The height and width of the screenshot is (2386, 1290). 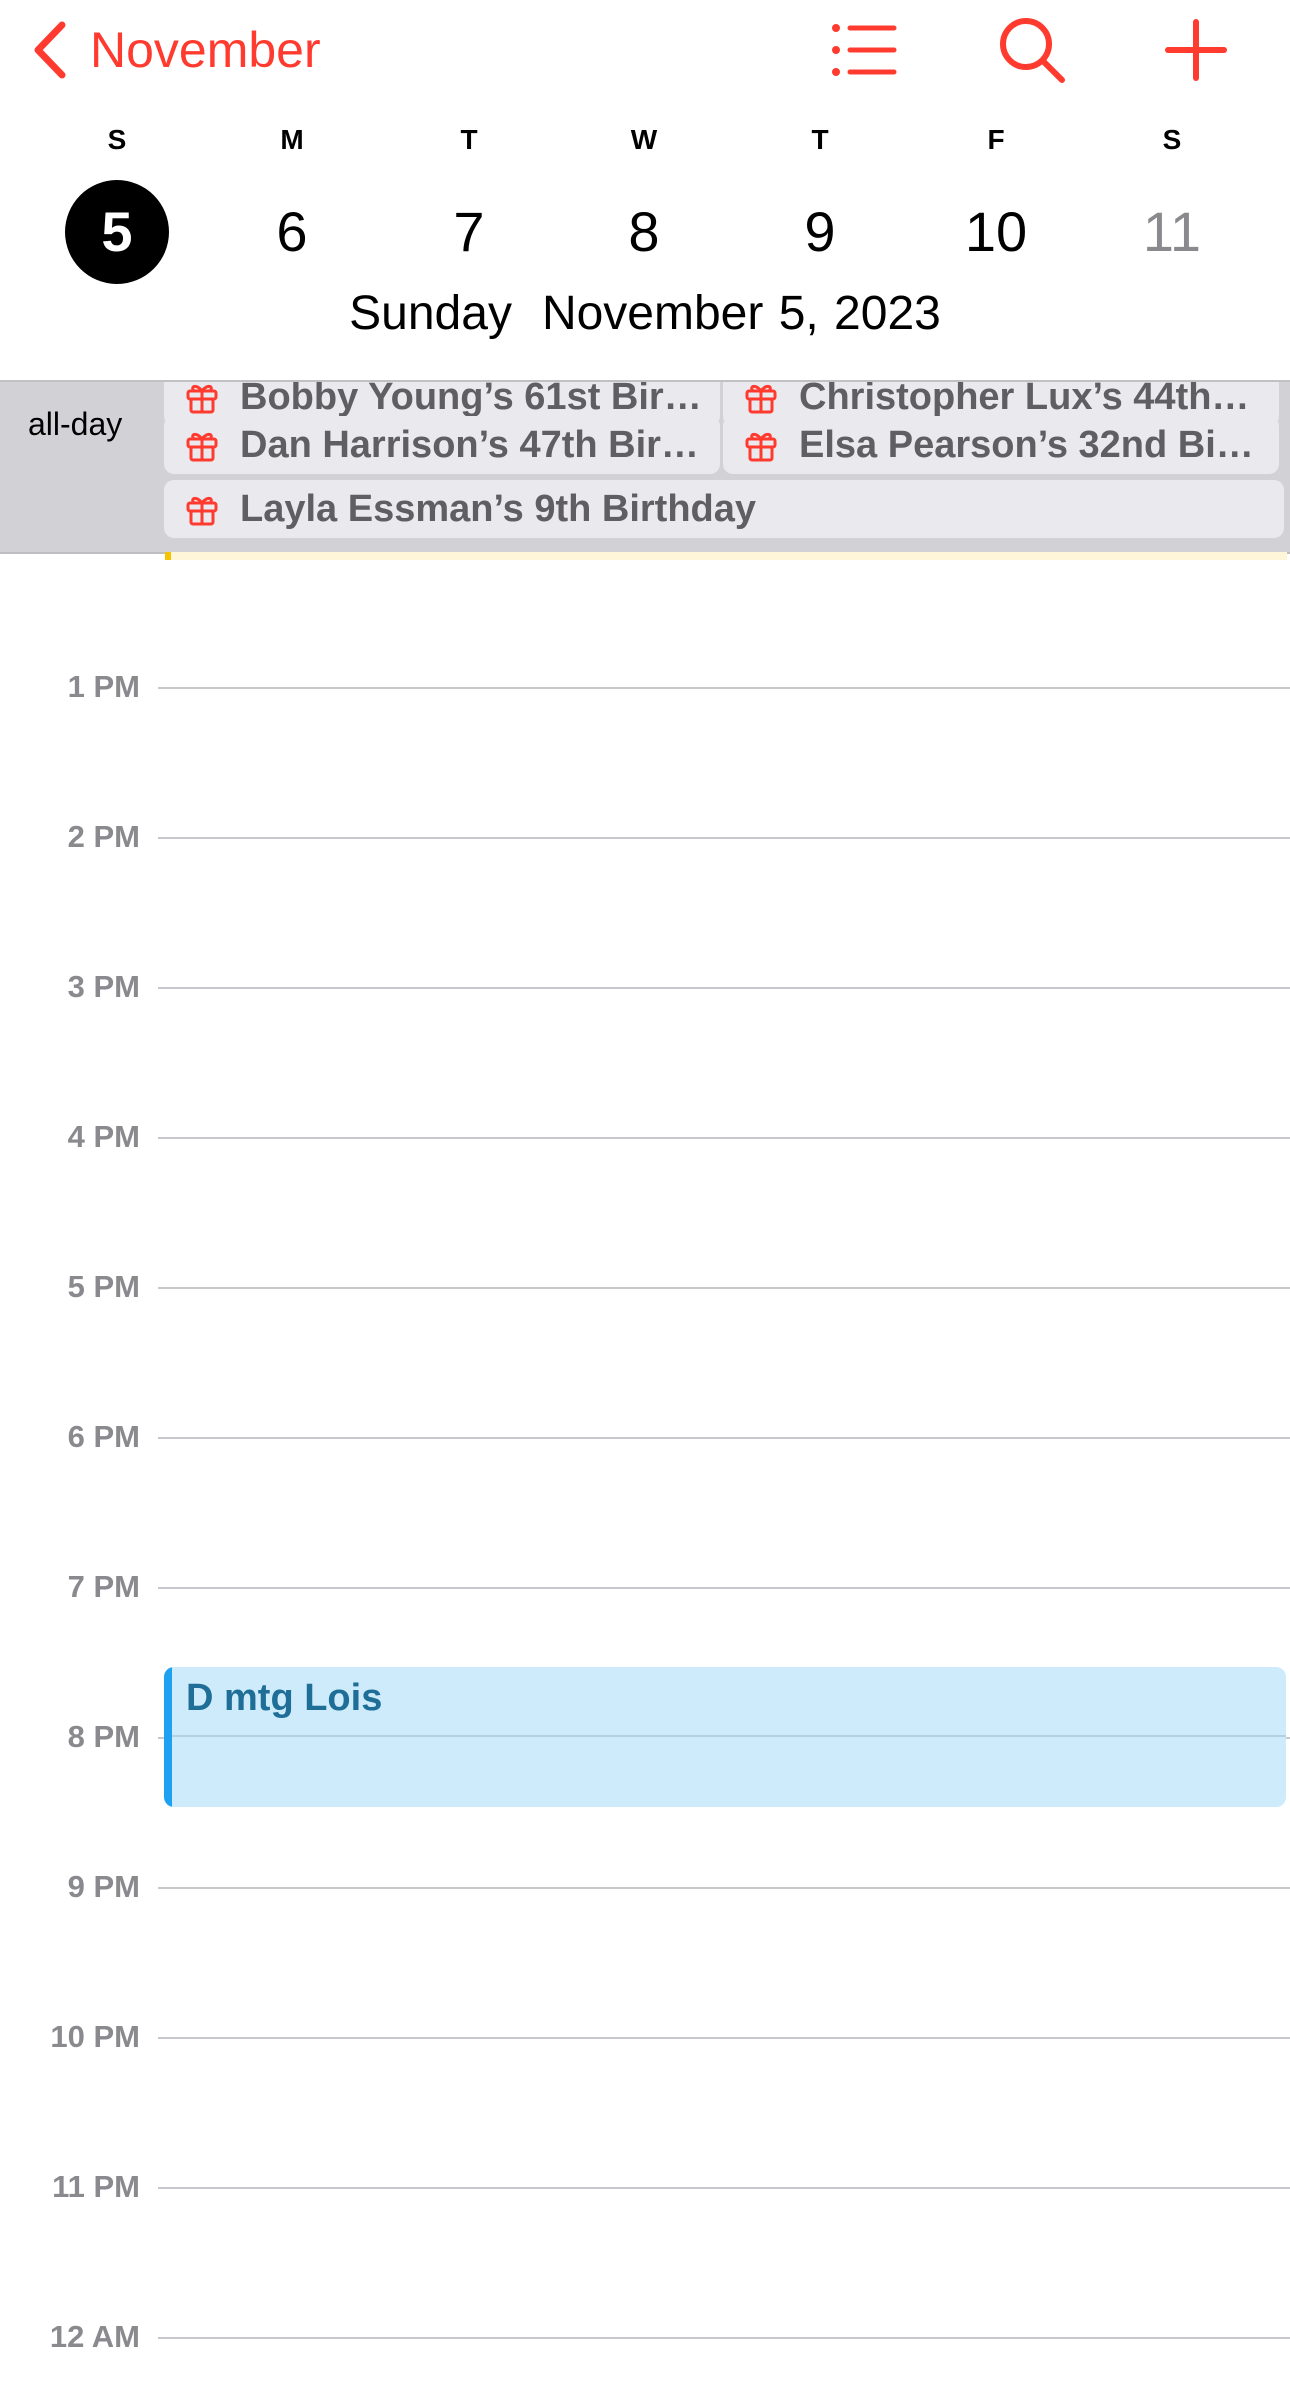 I want to click on plus-icon, so click(x=1196, y=50).